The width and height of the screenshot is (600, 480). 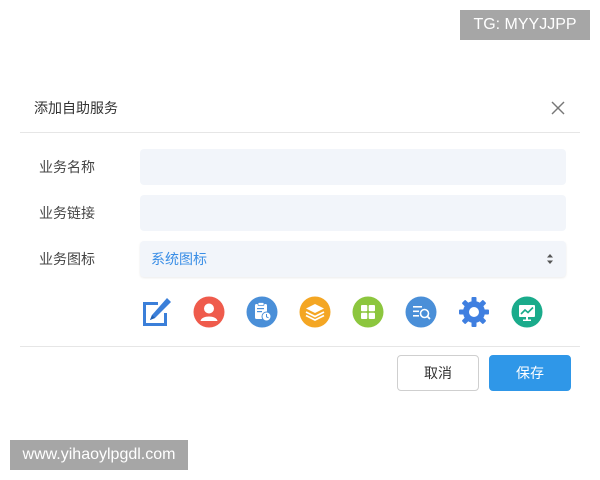 I want to click on search-list-icon, so click(x=421, y=312).